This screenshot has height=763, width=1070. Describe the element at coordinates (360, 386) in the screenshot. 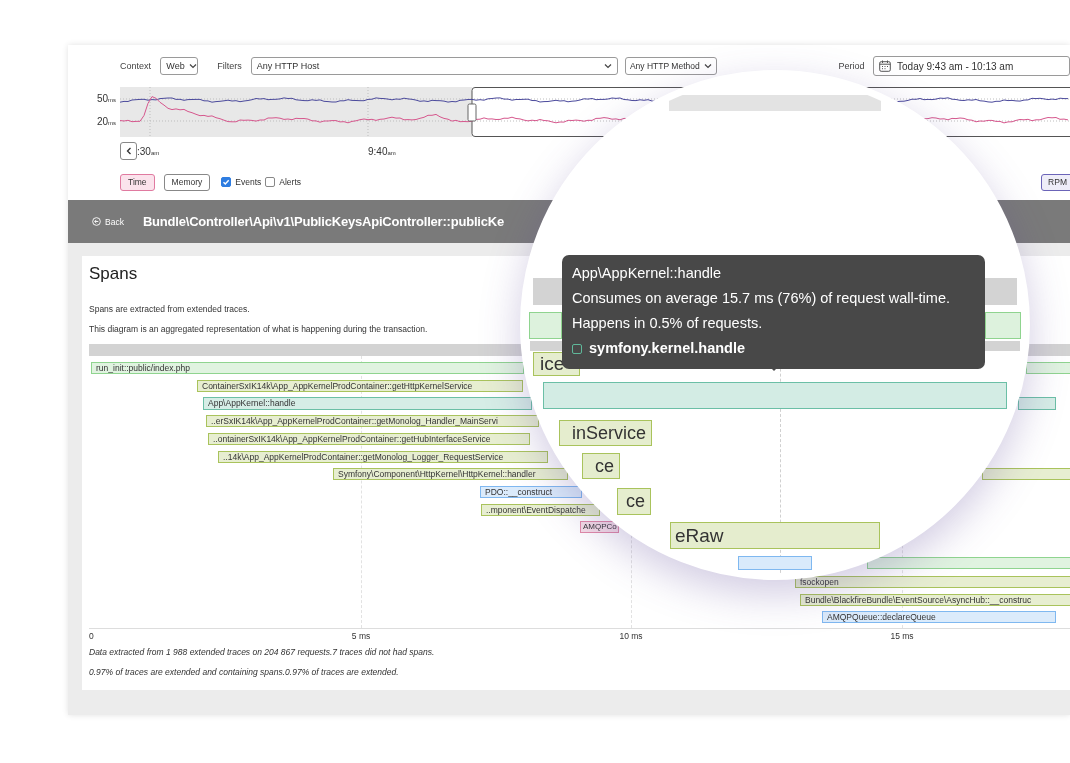

I see `span-bar: ContainerSxIK14k\App_AppKernelProdContainer::getHttpKernelService` at that location.